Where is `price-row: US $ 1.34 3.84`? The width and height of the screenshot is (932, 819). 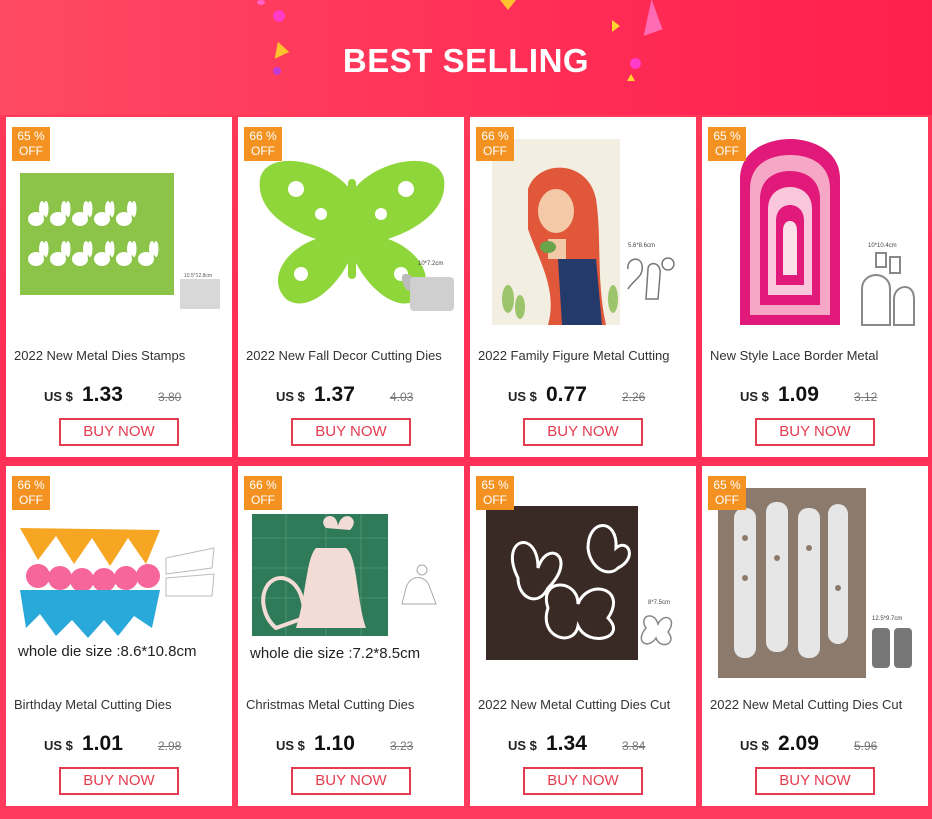 price-row: US $ 1.34 3.84 is located at coordinates (583, 745).